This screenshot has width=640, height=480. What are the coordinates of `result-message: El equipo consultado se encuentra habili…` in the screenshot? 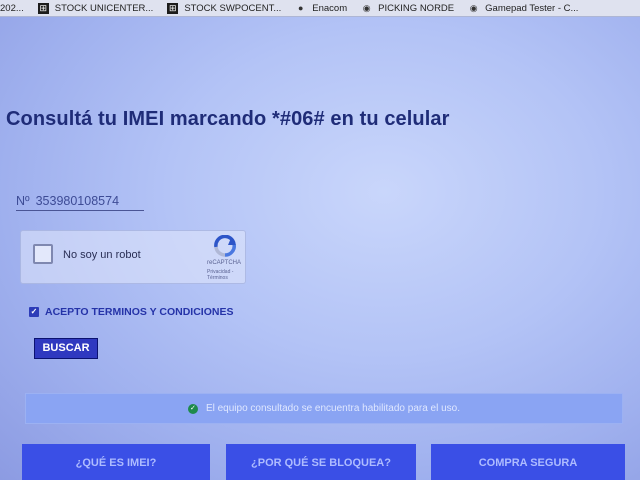 It's located at (333, 408).